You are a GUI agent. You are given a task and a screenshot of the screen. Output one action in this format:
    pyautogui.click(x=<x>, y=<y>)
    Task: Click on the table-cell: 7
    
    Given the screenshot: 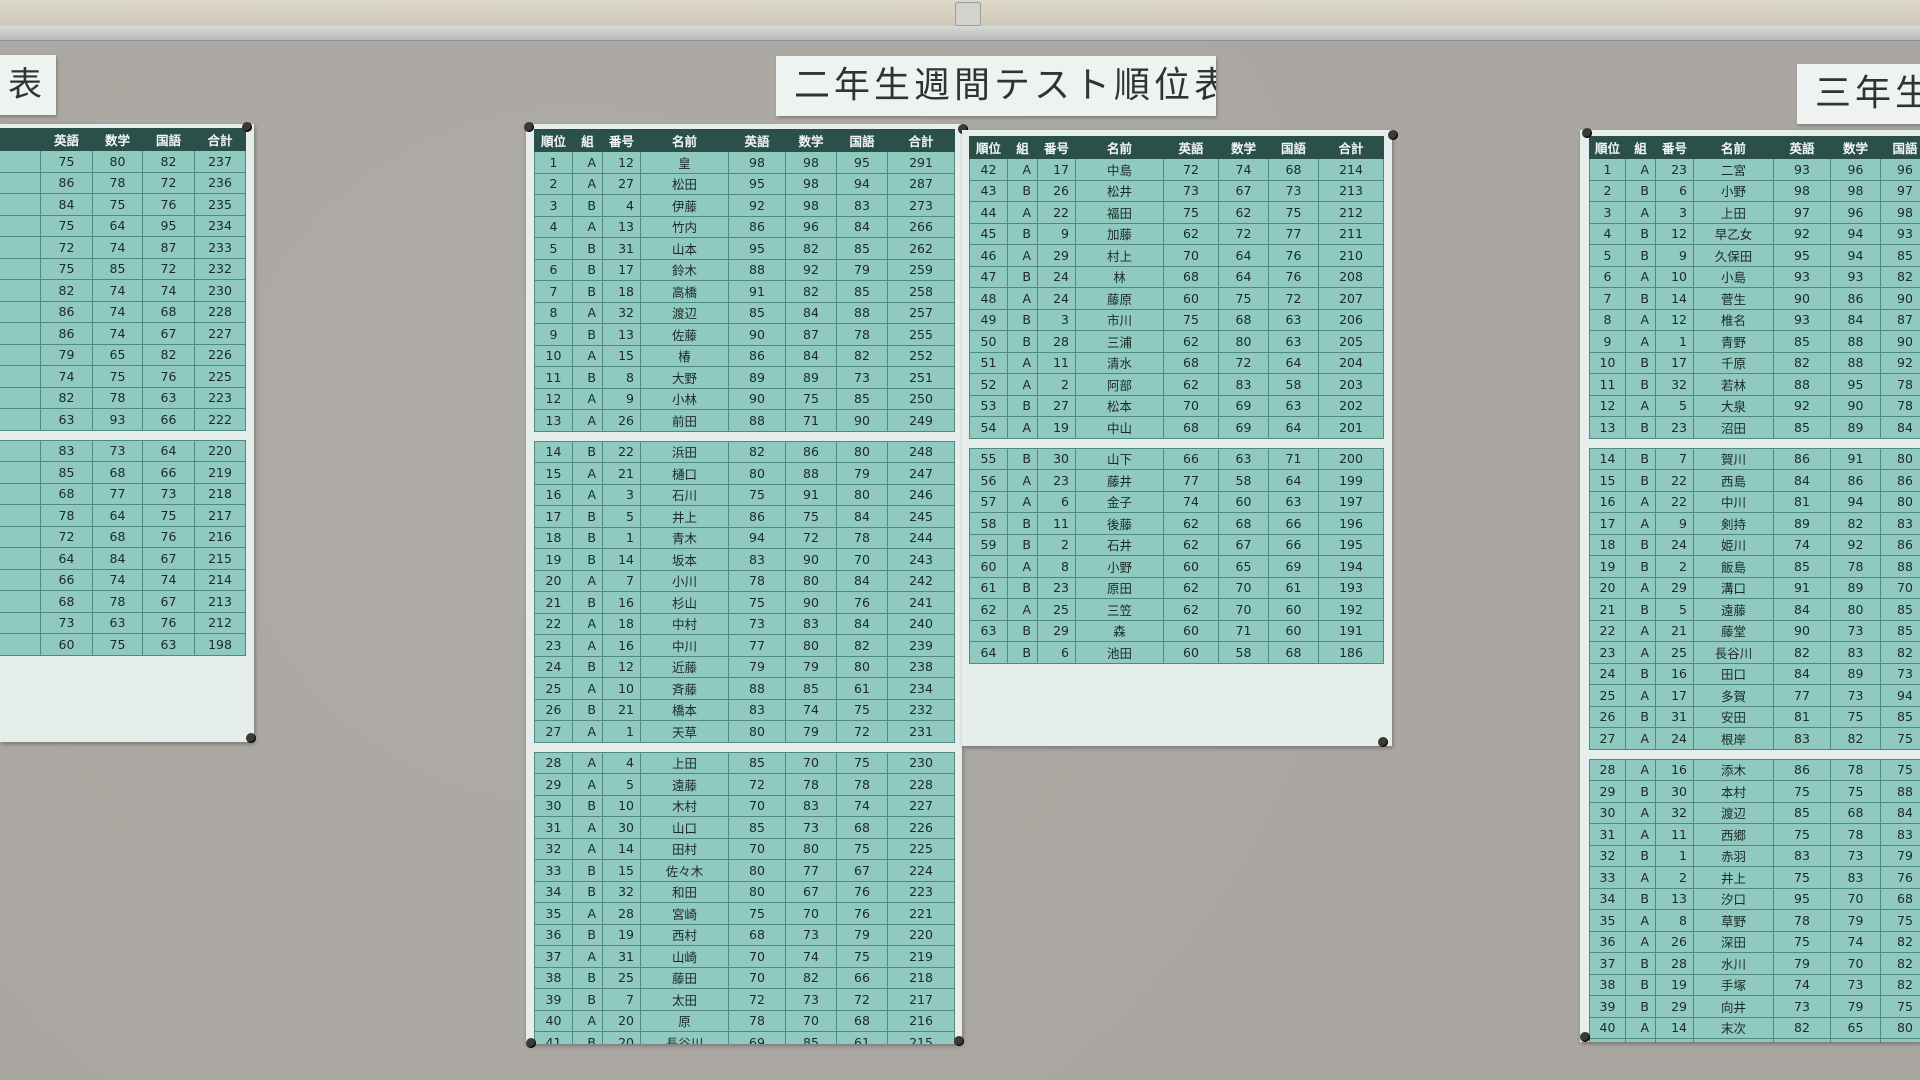 What is the action you would take?
    pyautogui.click(x=1607, y=298)
    